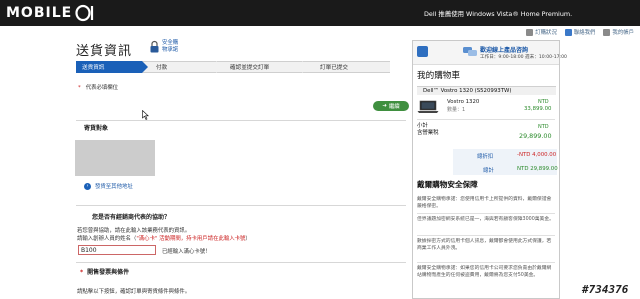 This screenshot has width=640, height=299. Describe the element at coordinates (191, 239) in the screenshot. I see `vendor-prompt-red: "滿心卡" 活動期間，持卡用戶請在此輸入卡號` at that location.